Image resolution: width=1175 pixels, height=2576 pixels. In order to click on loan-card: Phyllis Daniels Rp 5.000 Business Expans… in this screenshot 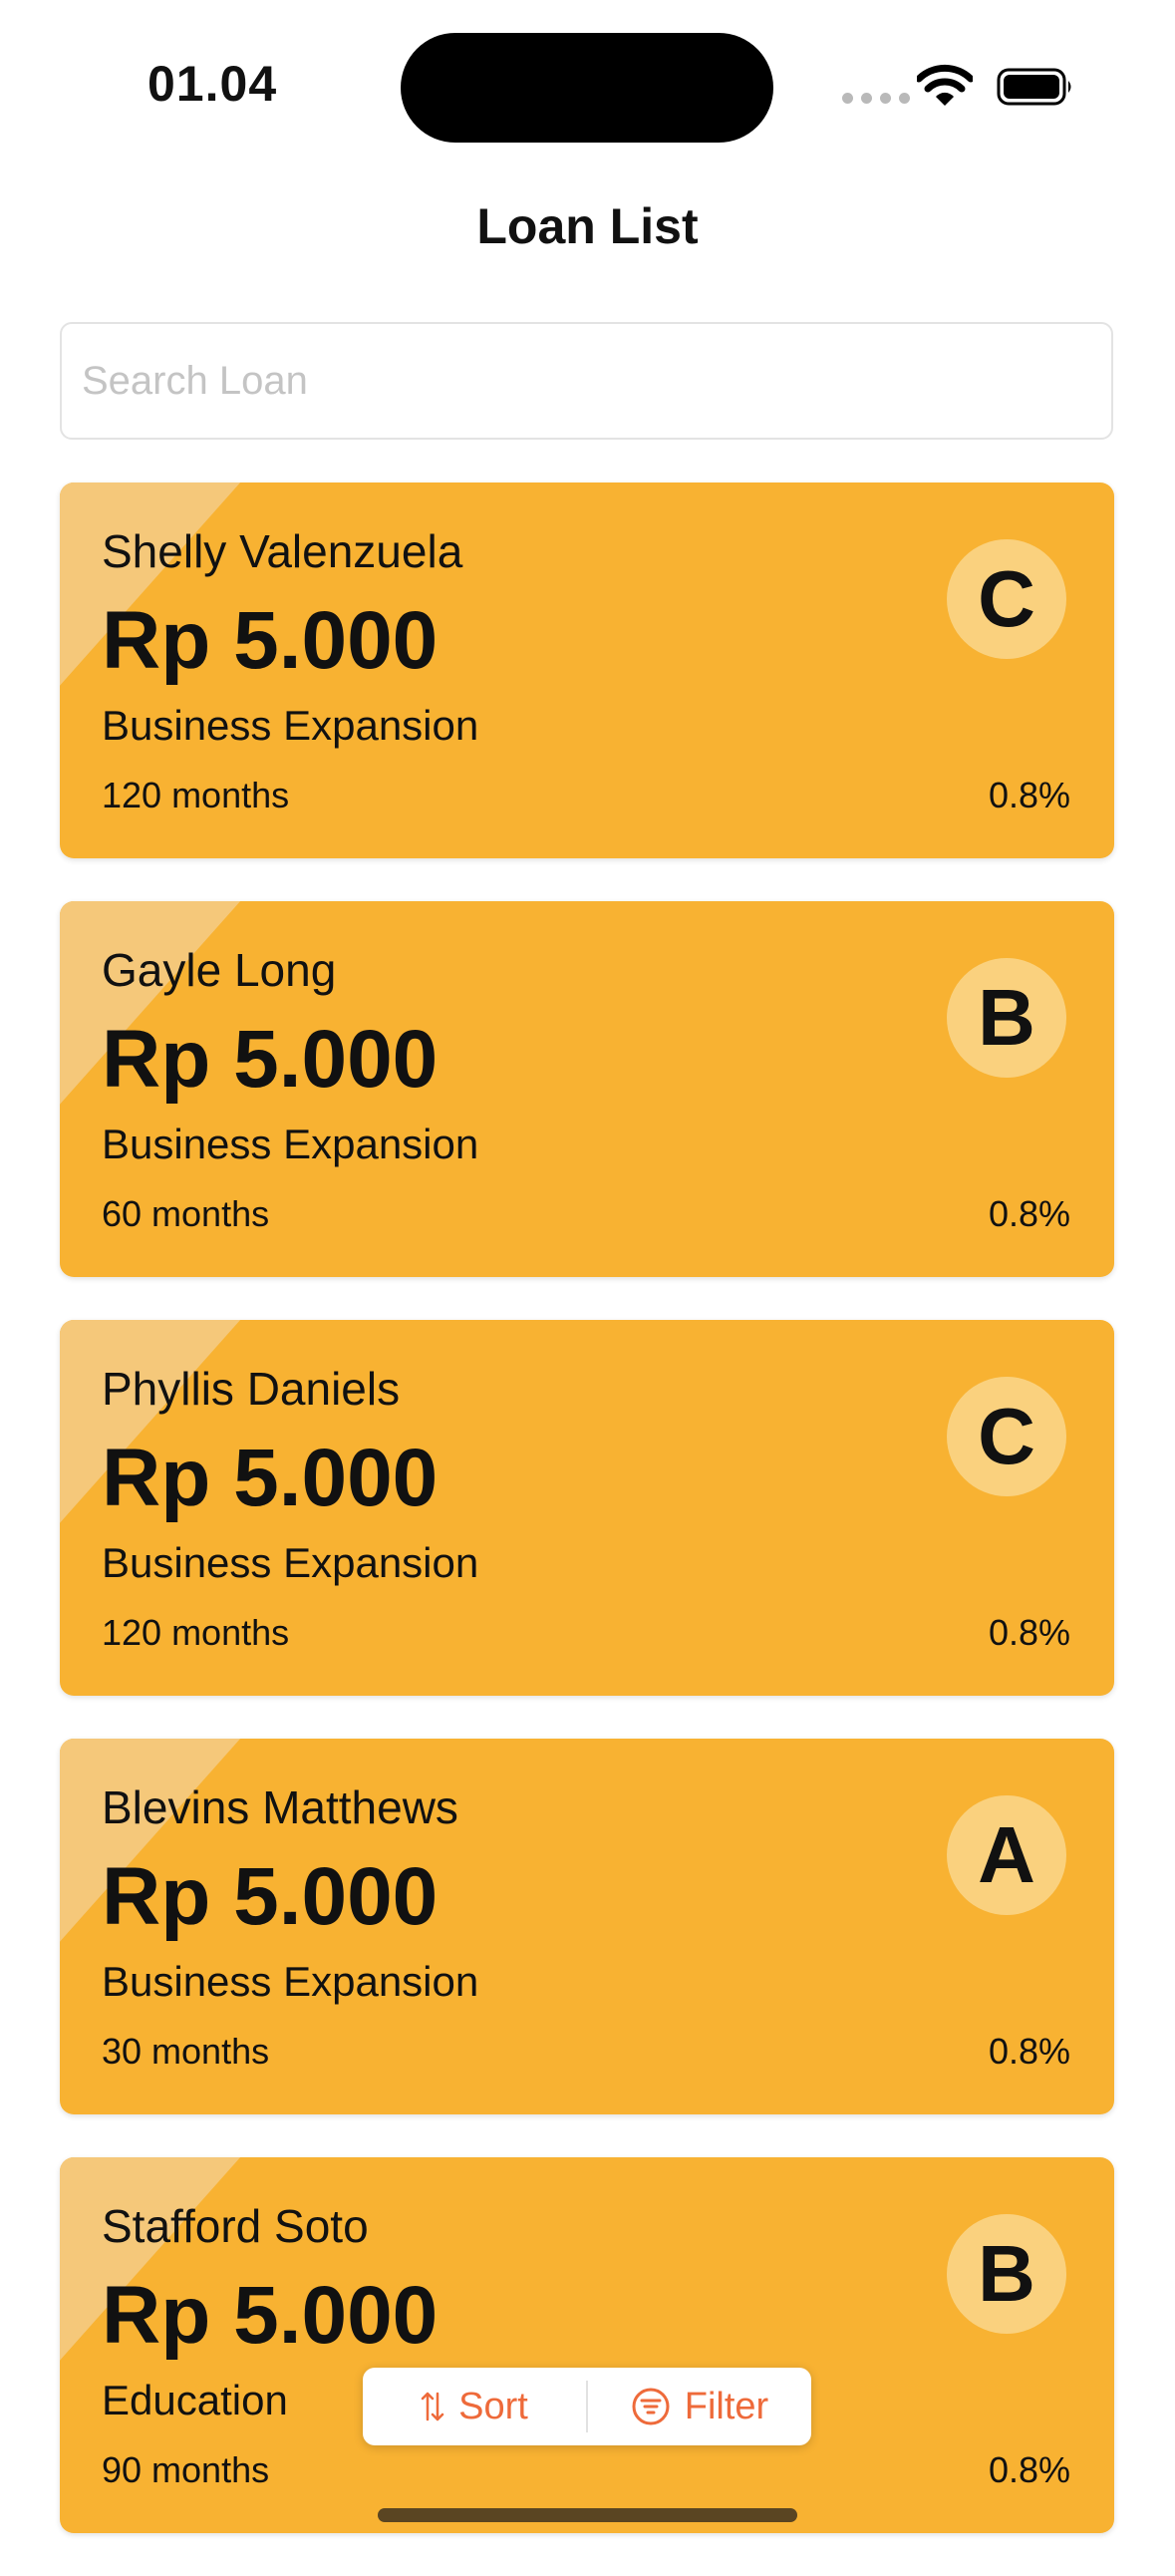, I will do `click(587, 1508)`.